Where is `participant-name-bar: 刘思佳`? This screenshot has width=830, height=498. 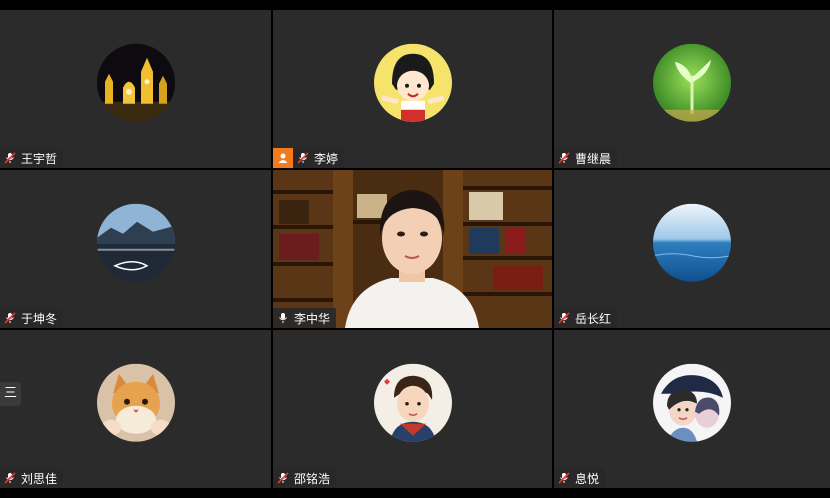 participant-name-bar: 刘思佳 is located at coordinates (32, 478).